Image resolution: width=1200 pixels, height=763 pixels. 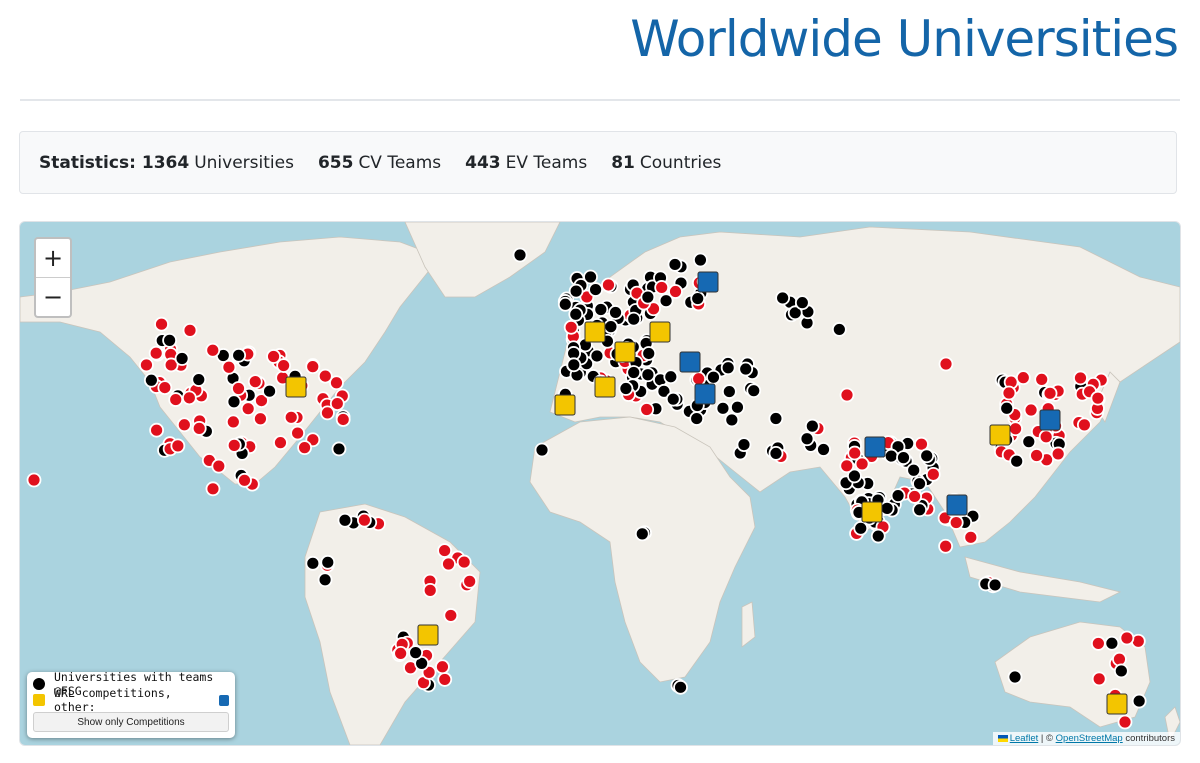 I want to click on zoom-out-button: −, so click(x=53, y=296).